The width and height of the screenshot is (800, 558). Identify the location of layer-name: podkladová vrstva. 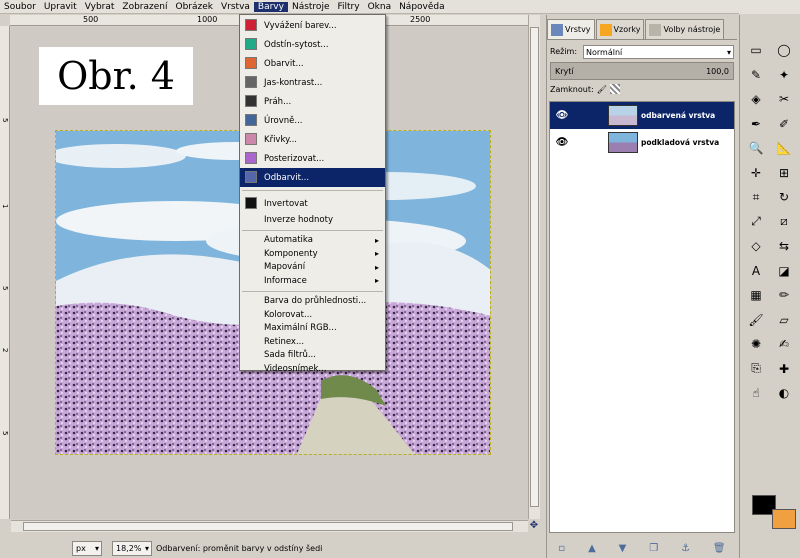
(680, 142).